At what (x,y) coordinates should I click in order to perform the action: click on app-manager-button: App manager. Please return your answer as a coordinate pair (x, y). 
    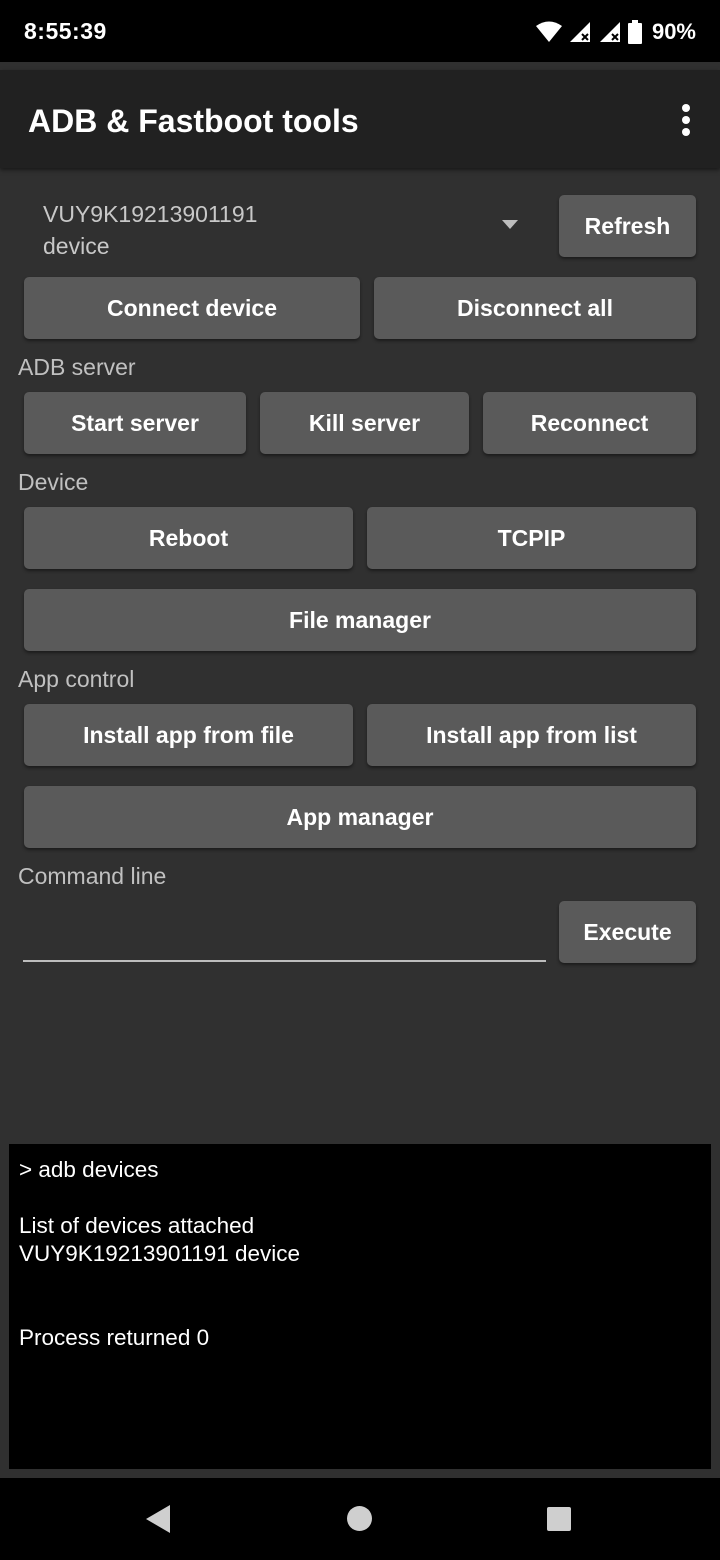
    Looking at the image, I should click on (360, 817).